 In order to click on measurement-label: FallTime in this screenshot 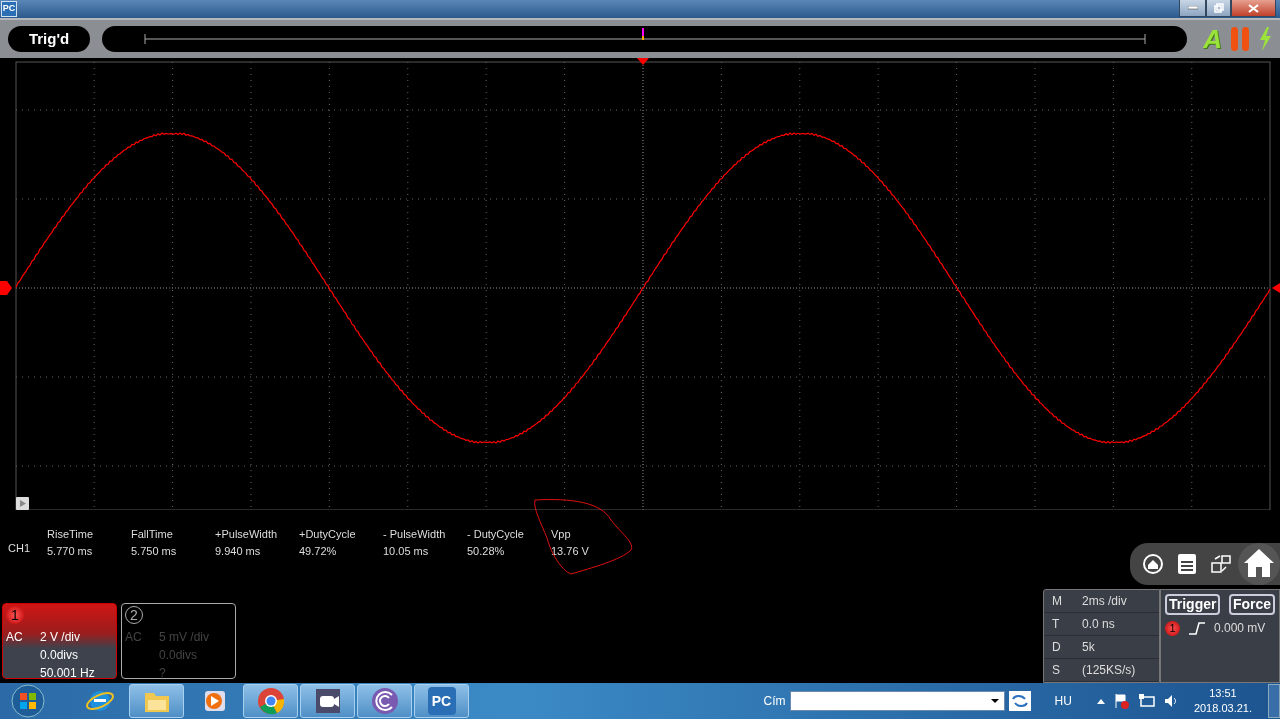, I will do `click(152, 534)`.